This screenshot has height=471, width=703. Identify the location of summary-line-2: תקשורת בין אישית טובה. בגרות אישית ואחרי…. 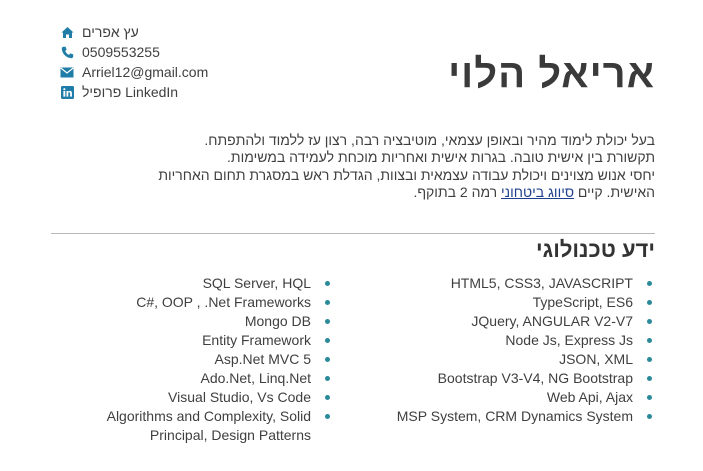
(441, 157).